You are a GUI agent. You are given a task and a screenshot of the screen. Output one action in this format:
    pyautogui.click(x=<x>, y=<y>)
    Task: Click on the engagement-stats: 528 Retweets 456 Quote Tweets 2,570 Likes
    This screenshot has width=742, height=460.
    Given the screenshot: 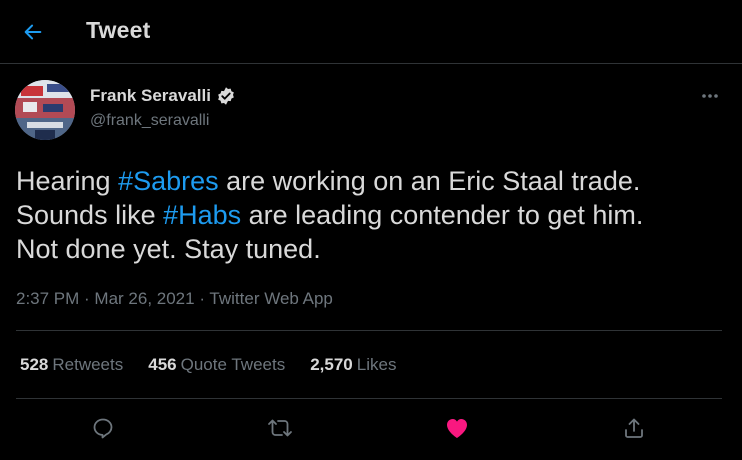 What is the action you would take?
    pyautogui.click(x=208, y=365)
    